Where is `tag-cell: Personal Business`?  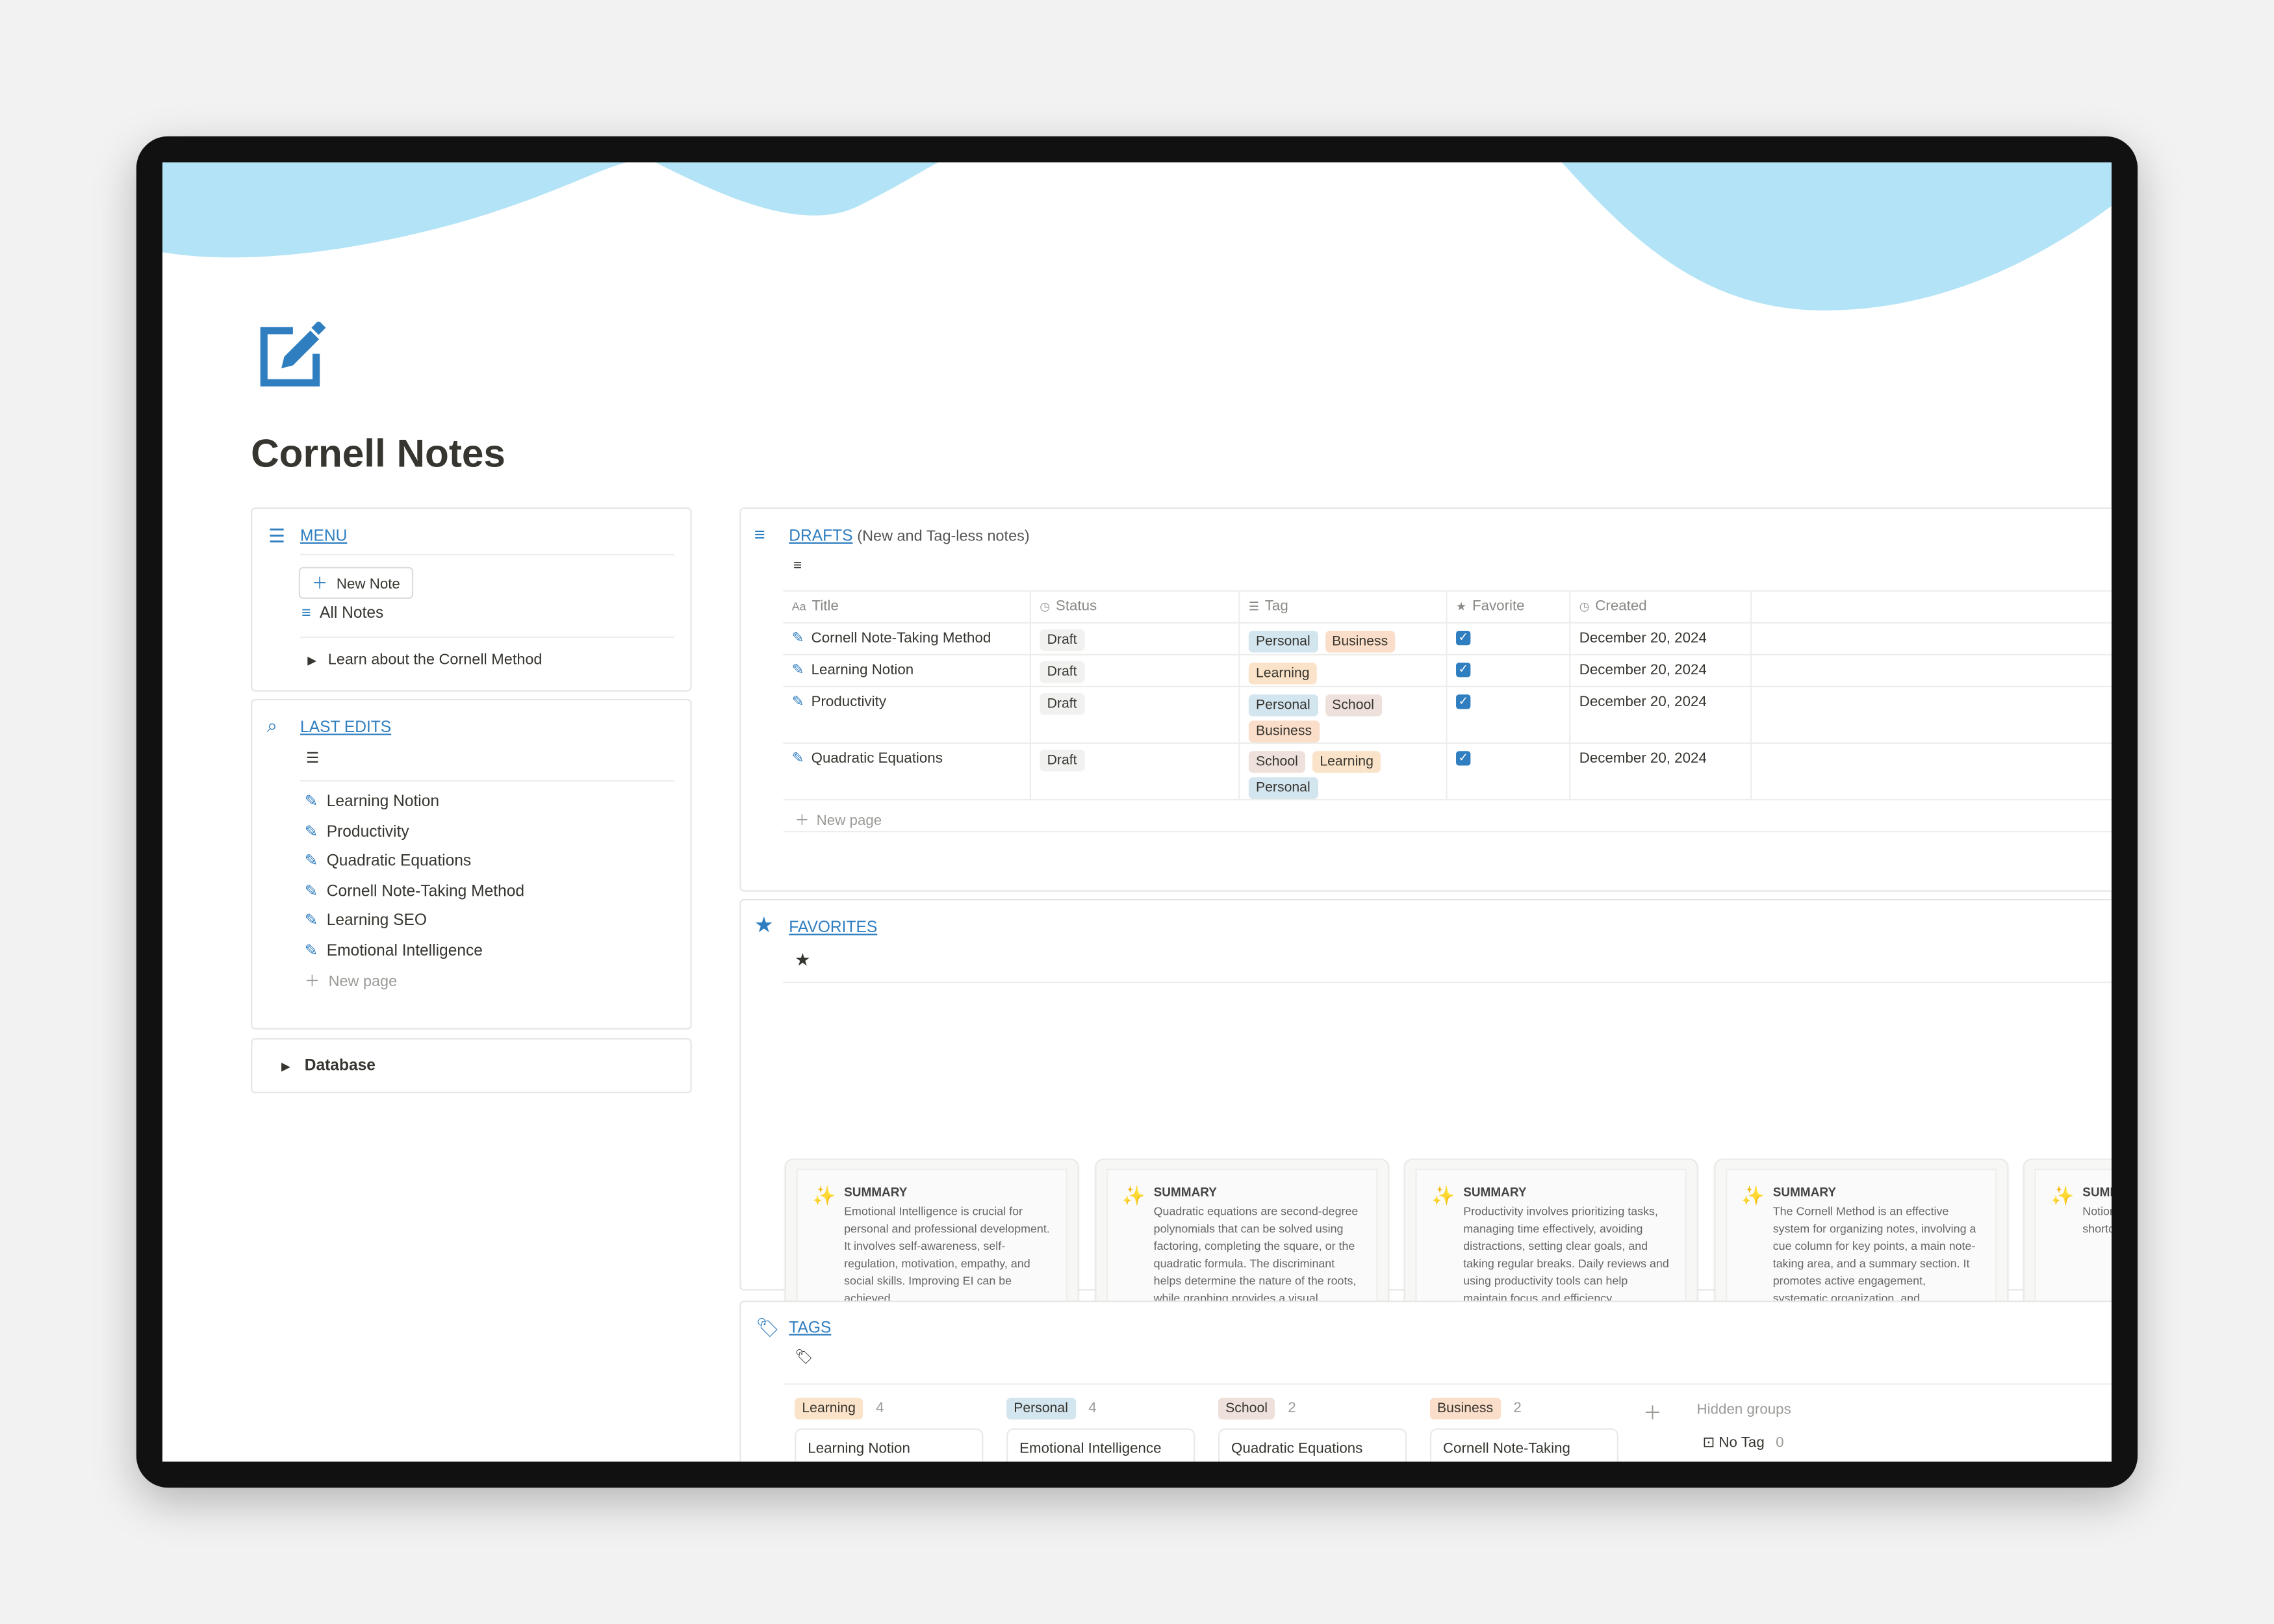 tag-cell: Personal Business is located at coordinates (1344, 638).